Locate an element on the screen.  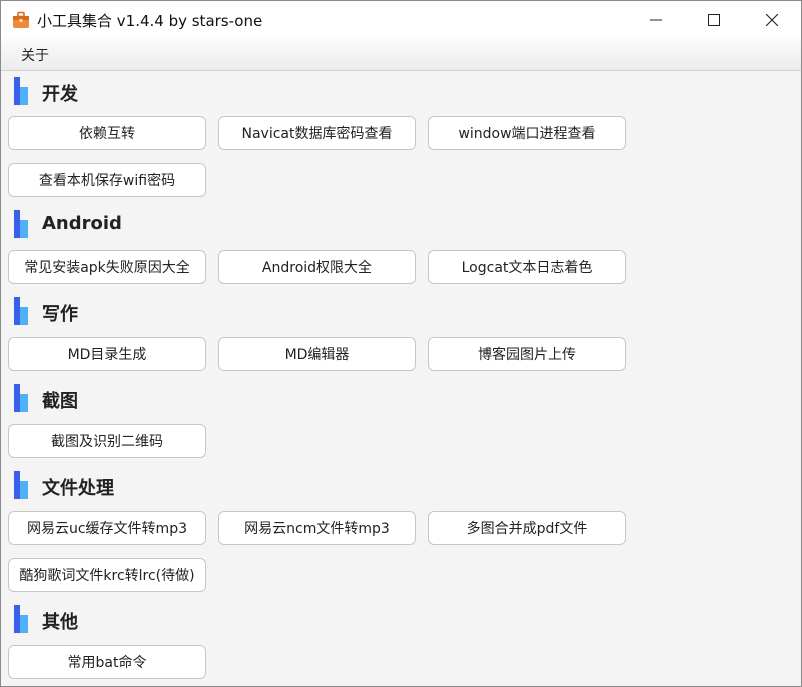
title-bar: 小工具集合 v1.4.4 by stars-one is located at coordinates (401, 20).